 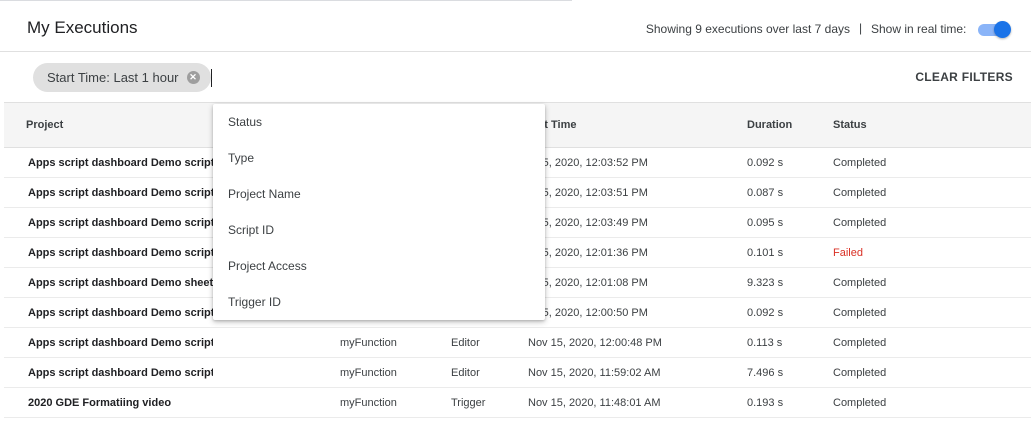 What do you see at coordinates (848, 253) in the screenshot?
I see `cell-status: Failed` at bounding box center [848, 253].